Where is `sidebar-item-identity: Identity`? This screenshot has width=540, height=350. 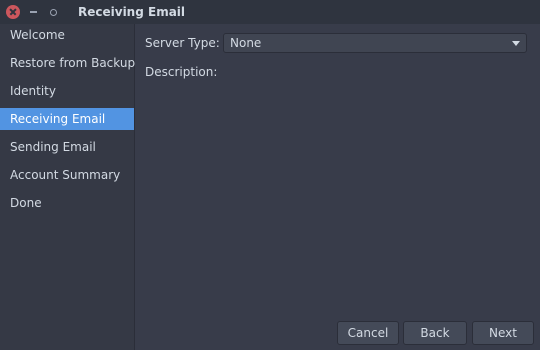 sidebar-item-identity: Identity is located at coordinates (67, 91).